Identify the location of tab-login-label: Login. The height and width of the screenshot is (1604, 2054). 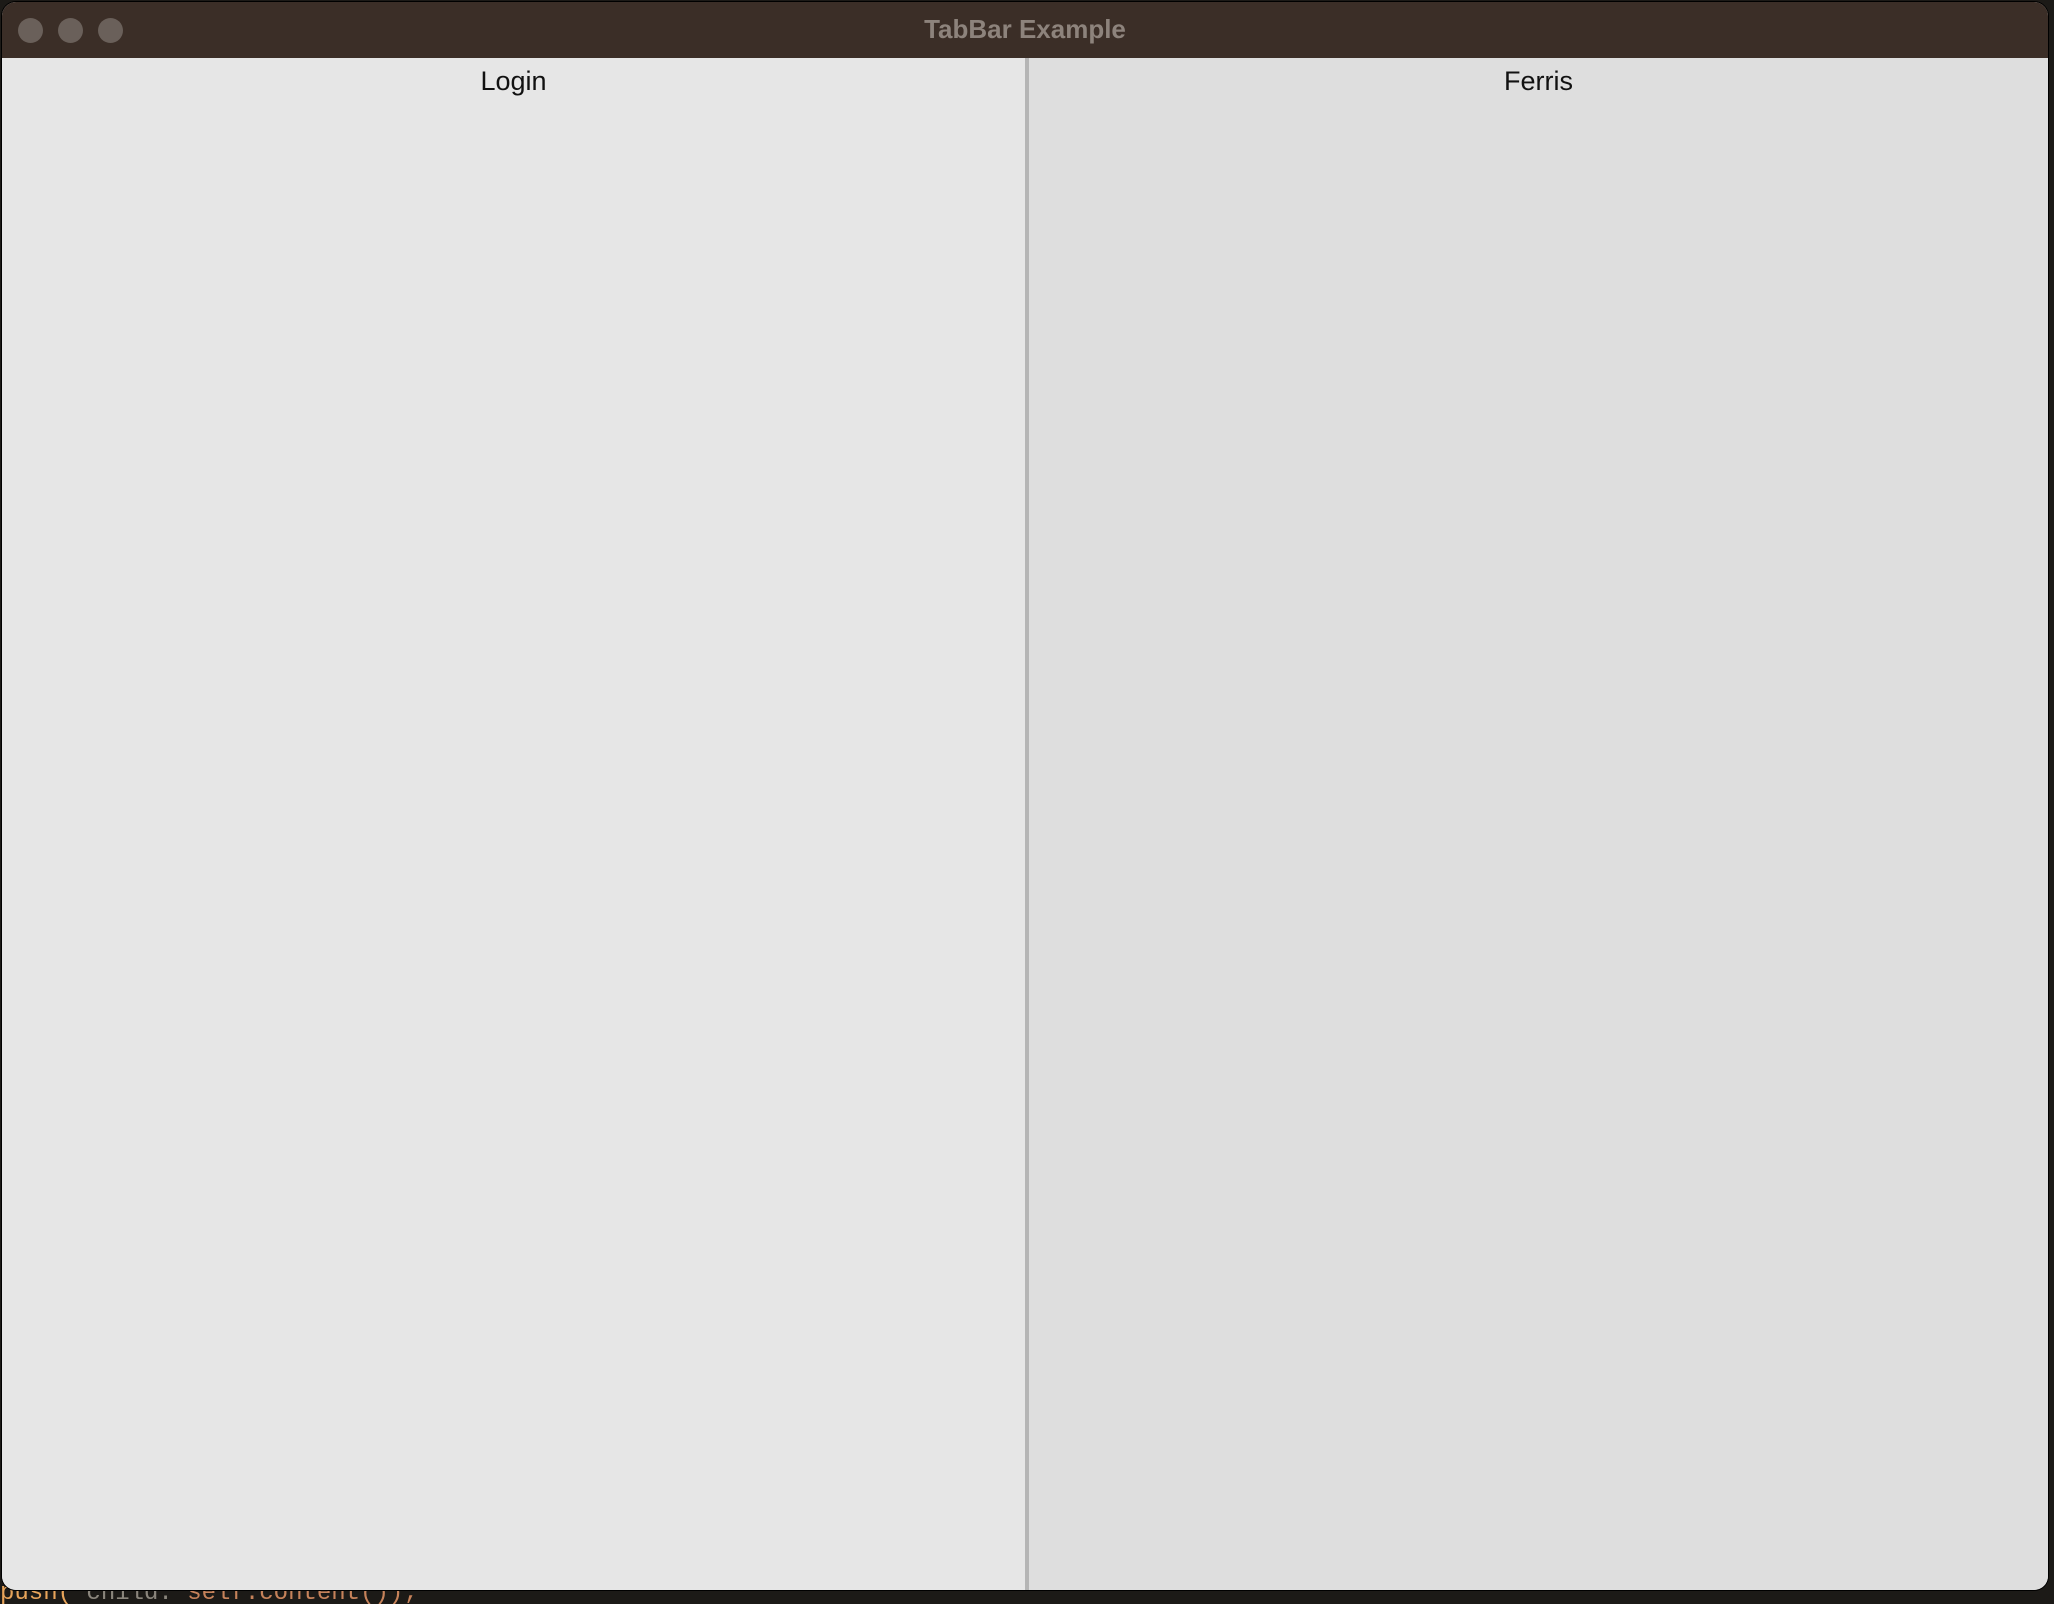
(513, 81).